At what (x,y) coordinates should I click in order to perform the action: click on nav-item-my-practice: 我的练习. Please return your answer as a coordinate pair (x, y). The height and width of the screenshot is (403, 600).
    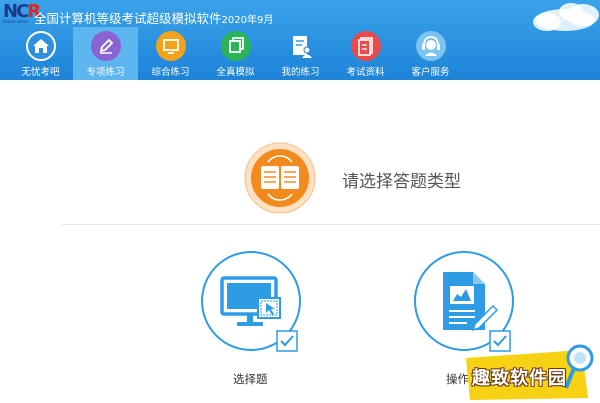
    Looking at the image, I should click on (300, 53).